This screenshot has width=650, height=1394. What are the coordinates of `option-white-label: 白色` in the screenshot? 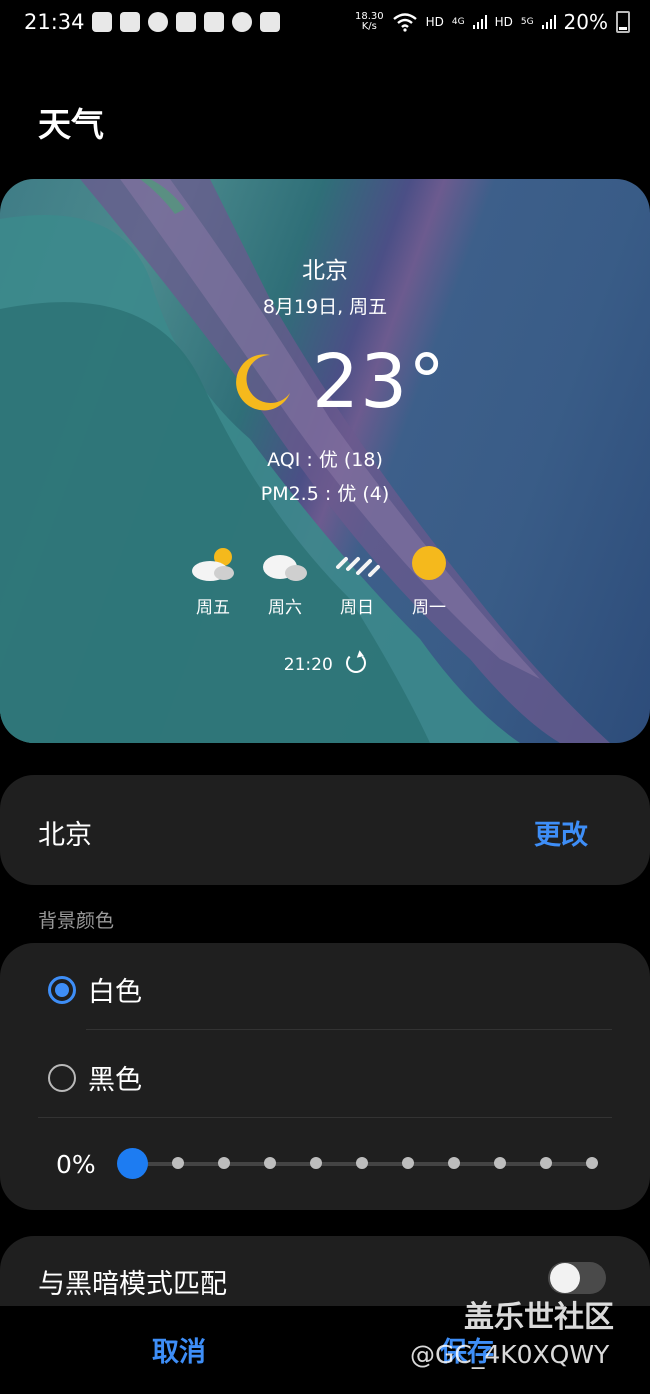 It's located at (115, 992).